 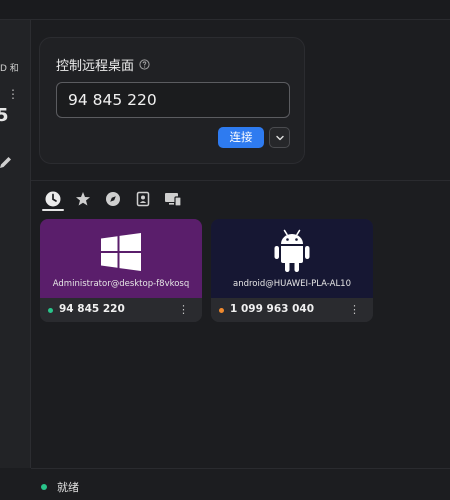 I want to click on sidebar: D 和 ⋮ 5, so click(x=15, y=244).